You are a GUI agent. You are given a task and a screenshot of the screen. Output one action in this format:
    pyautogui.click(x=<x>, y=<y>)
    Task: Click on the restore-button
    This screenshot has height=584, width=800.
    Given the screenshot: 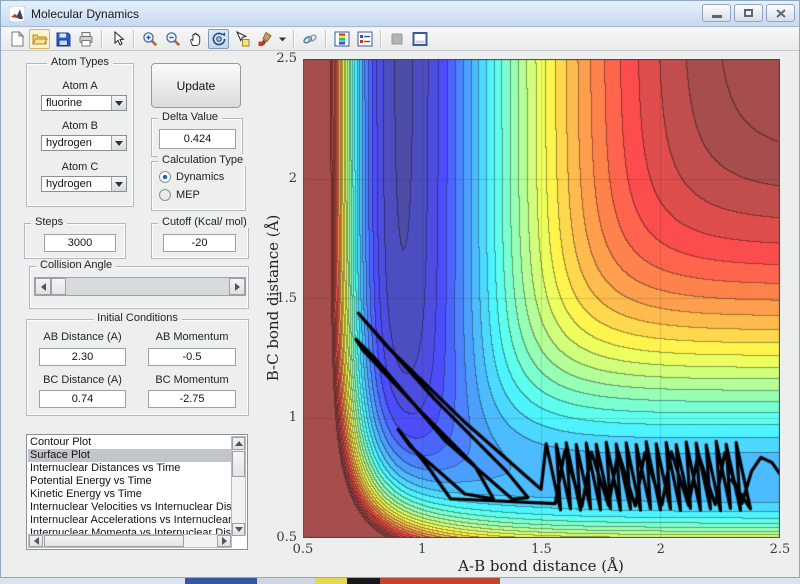 What is the action you would take?
    pyautogui.click(x=748, y=13)
    